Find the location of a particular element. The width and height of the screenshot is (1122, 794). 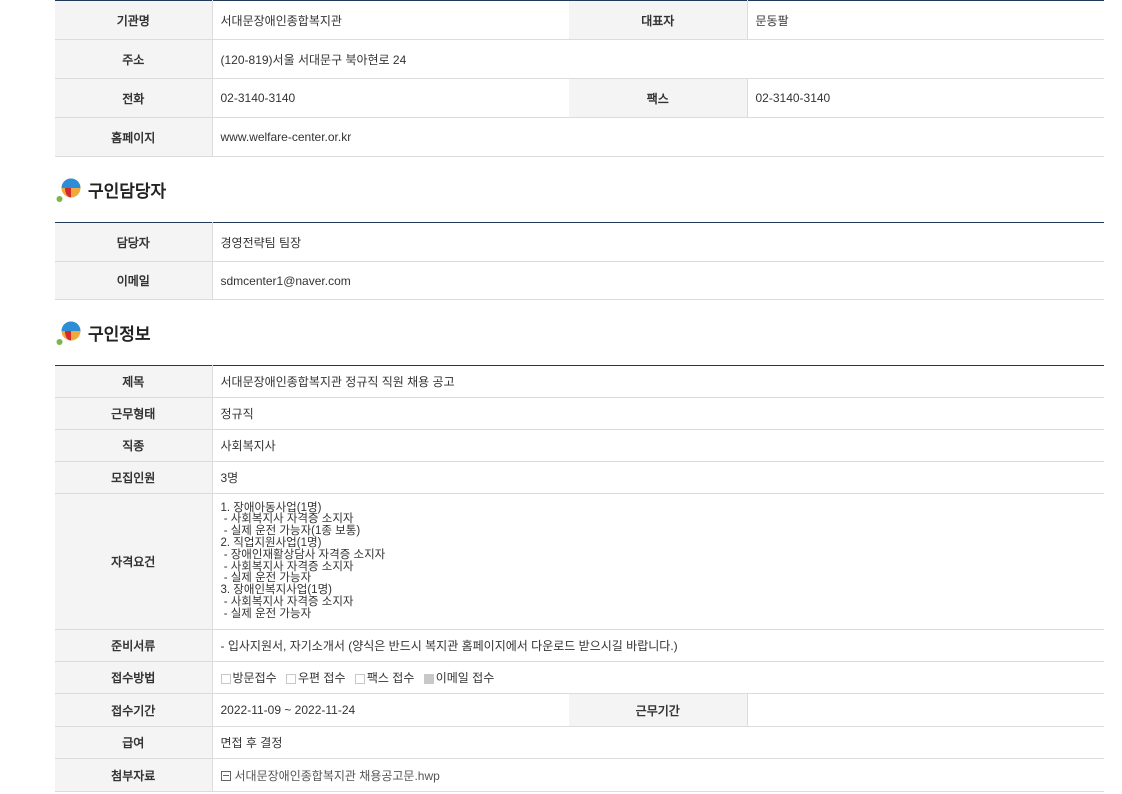

file-icon is located at coordinates (225, 776).